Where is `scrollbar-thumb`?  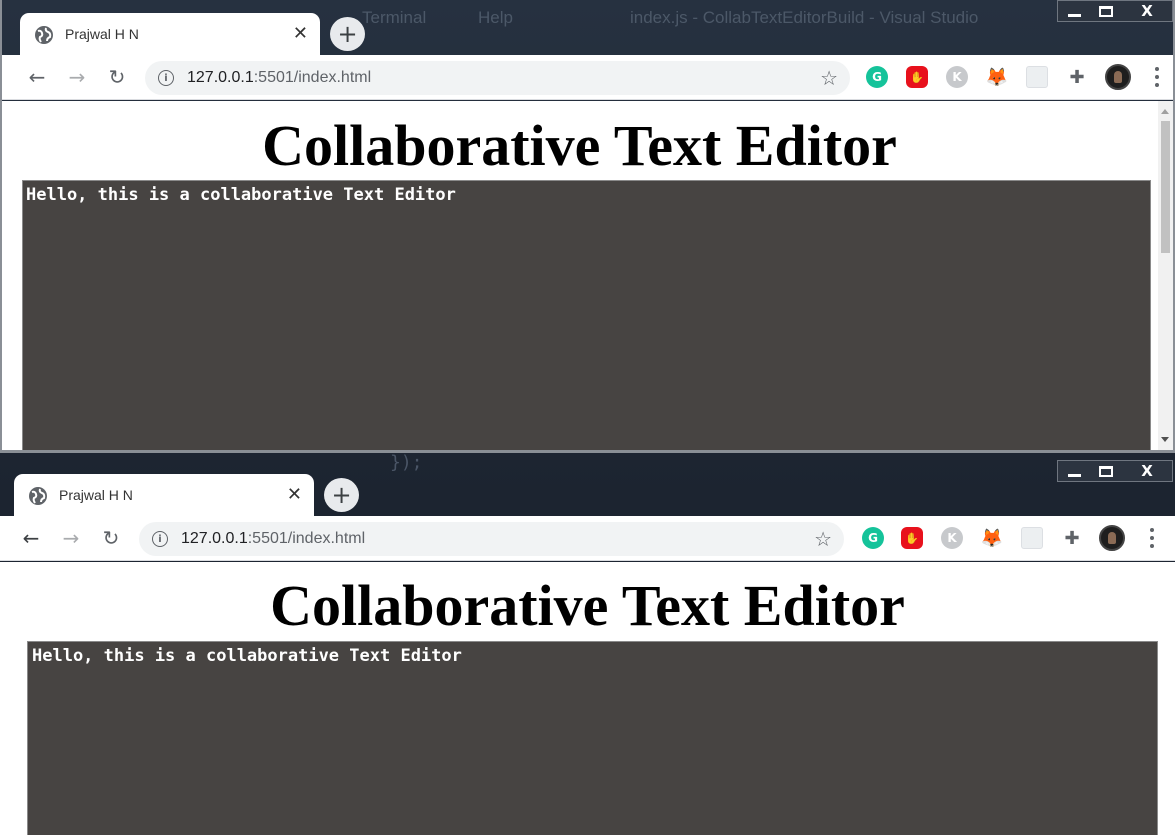 scrollbar-thumb is located at coordinates (1165, 187).